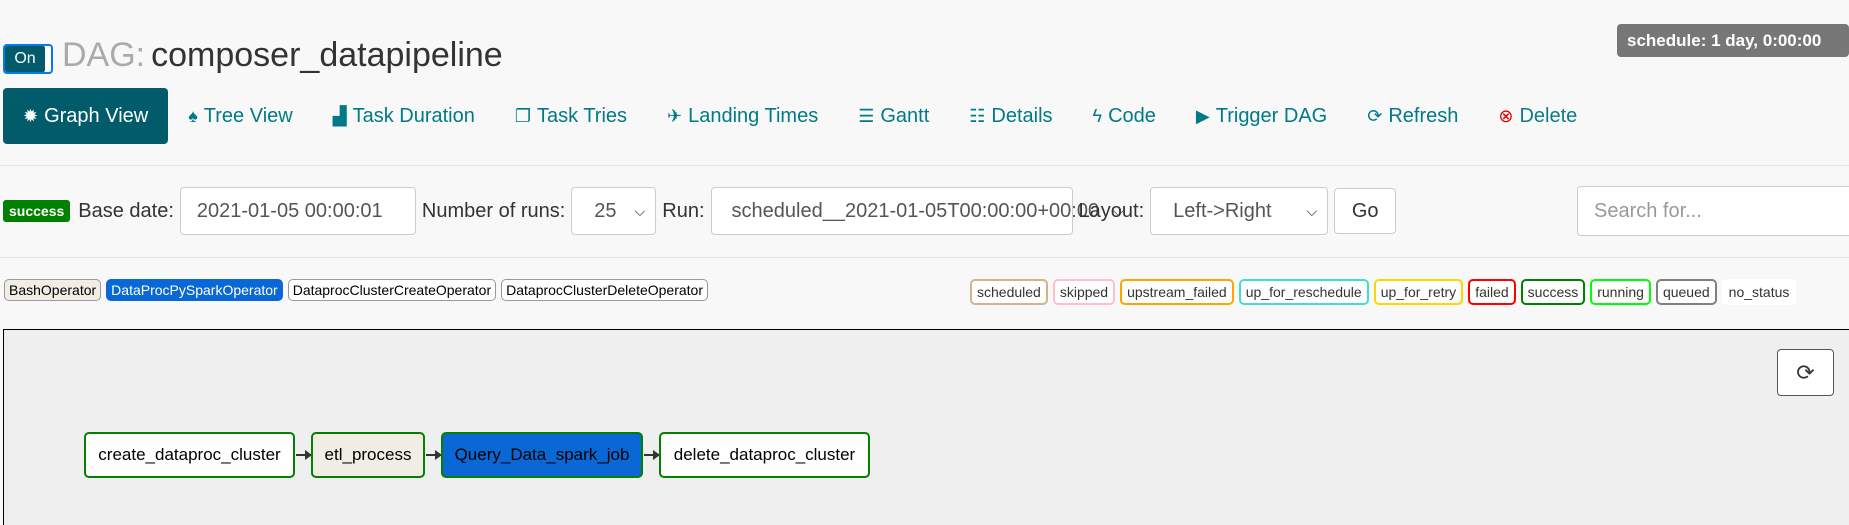 The image size is (1849, 525). I want to click on tab-label: Tree View, so click(248, 115).